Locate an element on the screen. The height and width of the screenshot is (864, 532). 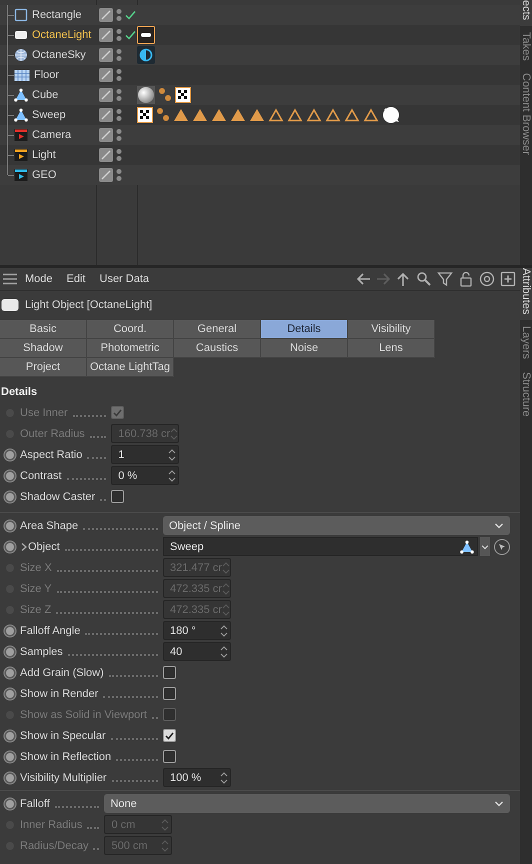
cursor-icon is located at coordinates (502, 547).